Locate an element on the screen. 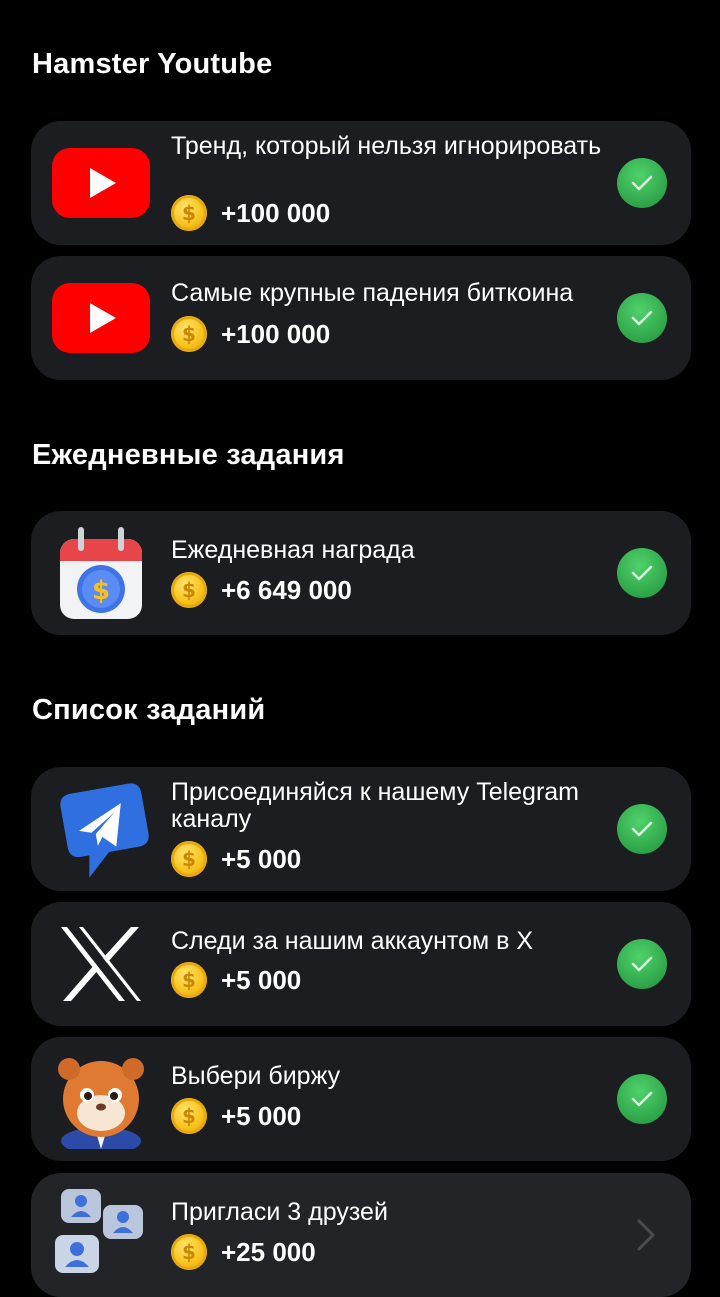 The width and height of the screenshot is (720, 1297). task-card-x: Следи за нашим аккаунтом в X $ +5 000 is located at coordinates (361, 964).